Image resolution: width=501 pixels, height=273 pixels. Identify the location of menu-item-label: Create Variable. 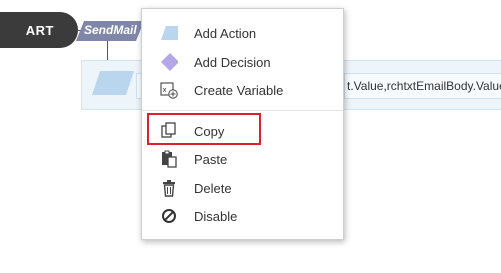
(239, 90).